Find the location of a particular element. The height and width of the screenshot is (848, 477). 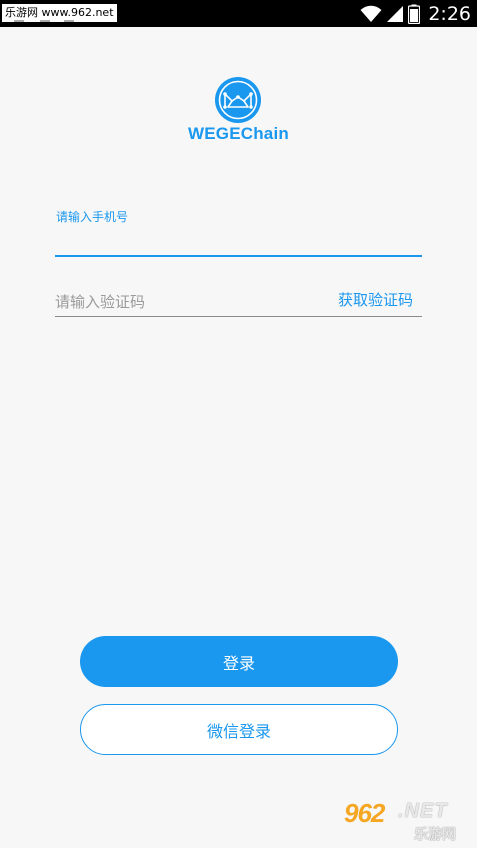

code-underline is located at coordinates (238, 316).